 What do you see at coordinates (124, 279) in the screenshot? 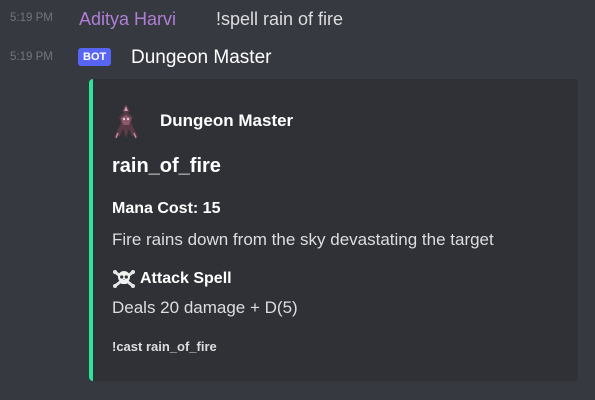
I see `skull-crossbones-icon` at bounding box center [124, 279].